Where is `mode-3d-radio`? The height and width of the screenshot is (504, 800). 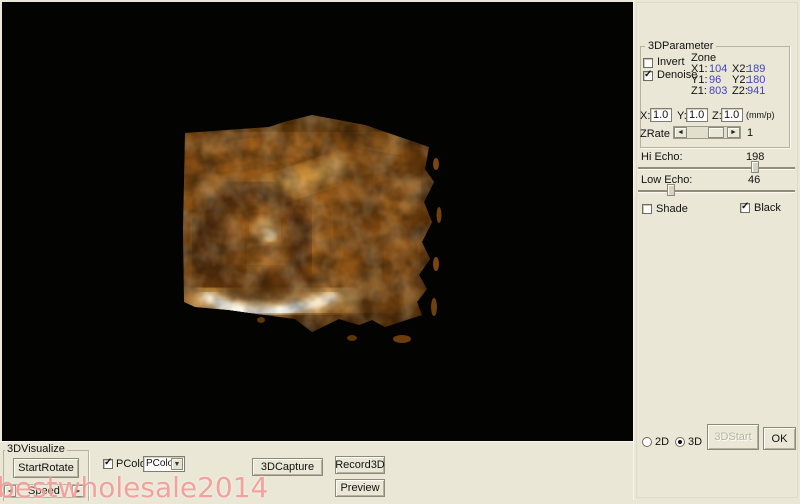 mode-3d-radio is located at coordinates (680, 442).